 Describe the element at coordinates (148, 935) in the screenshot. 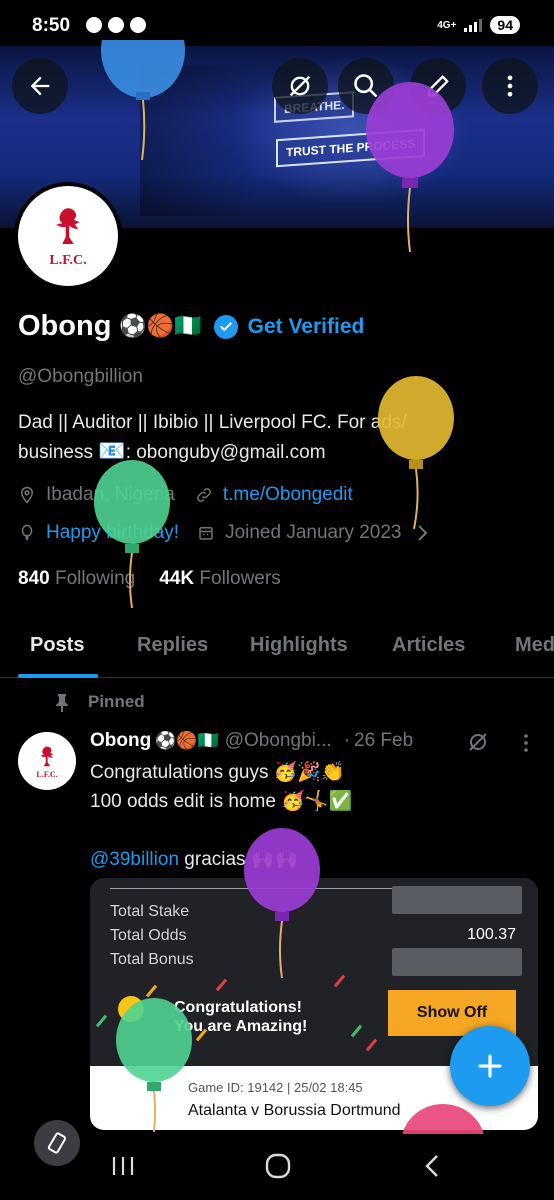

I see `total-odds-label: Total Odds` at that location.